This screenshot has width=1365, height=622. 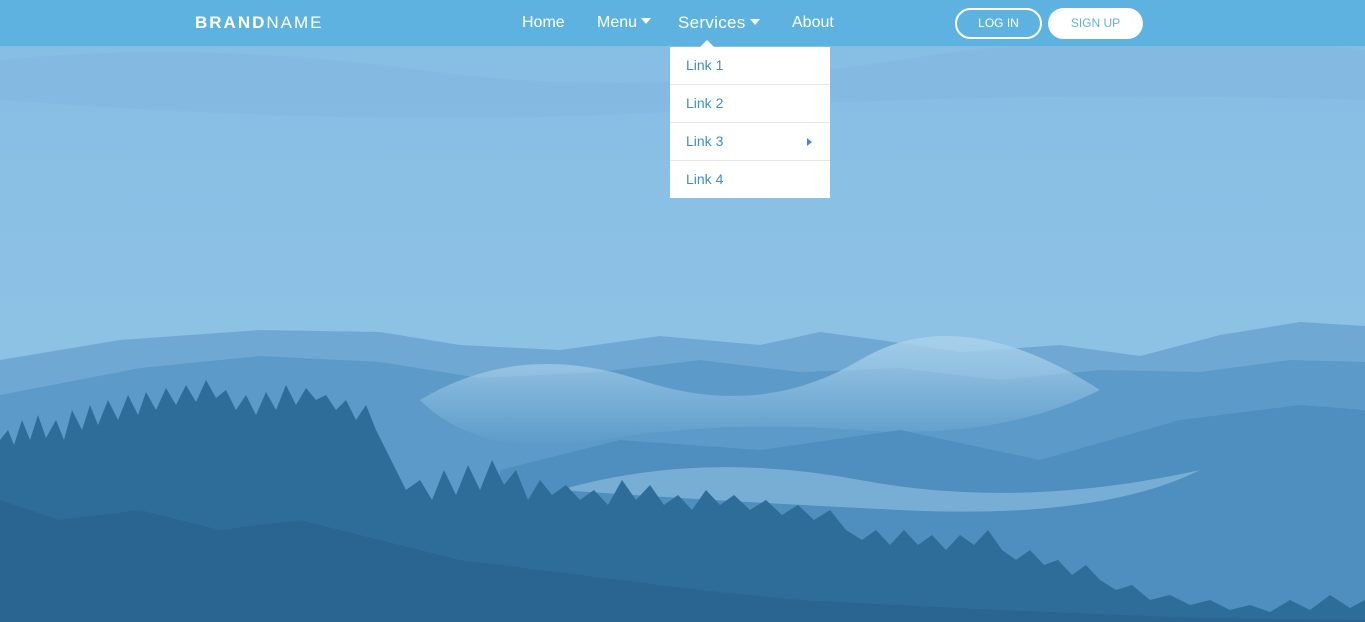 What do you see at coordinates (750, 104) in the screenshot?
I see `dropdown-item-link-2: Link 2` at bounding box center [750, 104].